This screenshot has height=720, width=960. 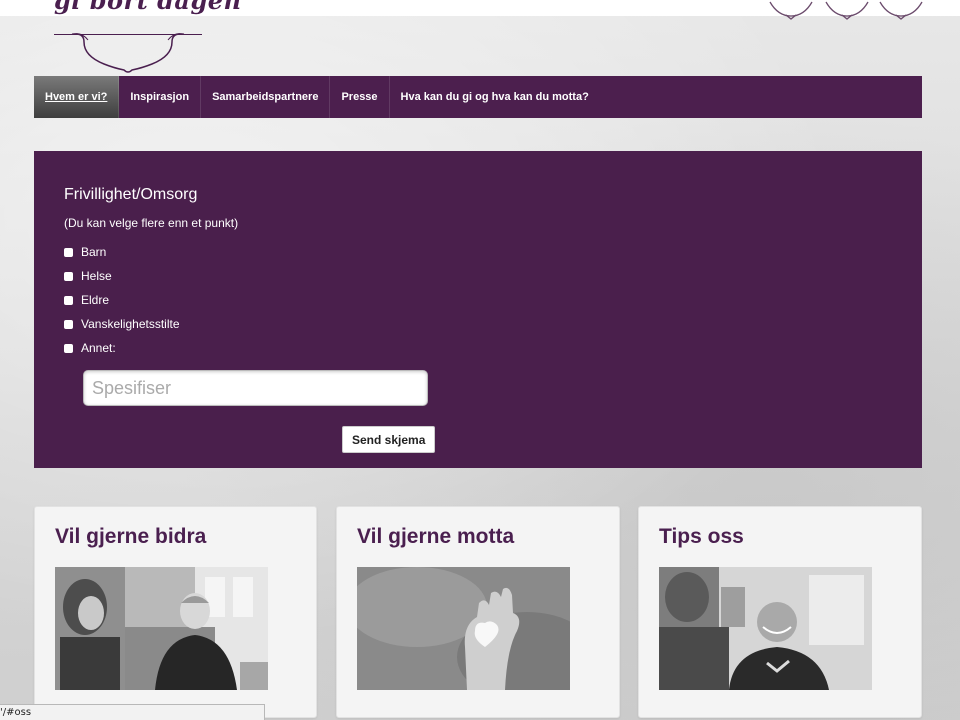 What do you see at coordinates (360, 97) in the screenshot?
I see `nav-item-presse: Presse` at bounding box center [360, 97].